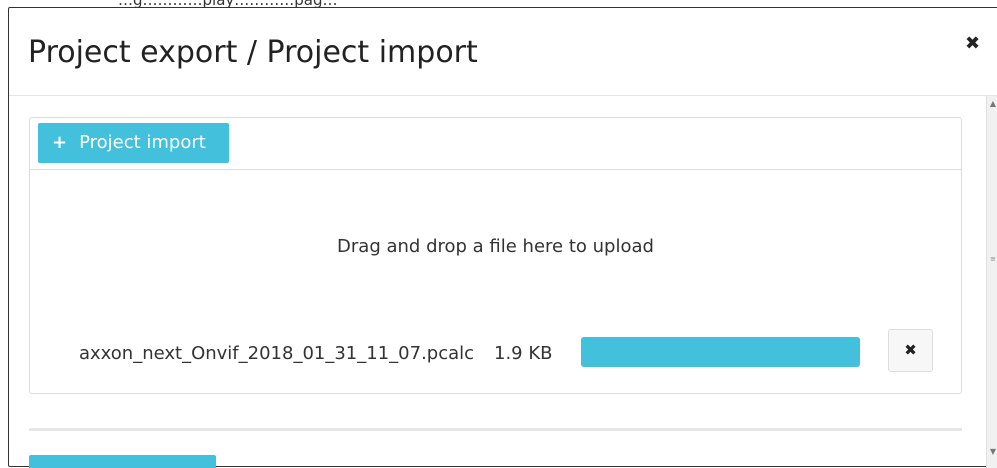  Describe the element at coordinates (993, 259) in the screenshot. I see `scroll-grip-icon: ≡` at that location.